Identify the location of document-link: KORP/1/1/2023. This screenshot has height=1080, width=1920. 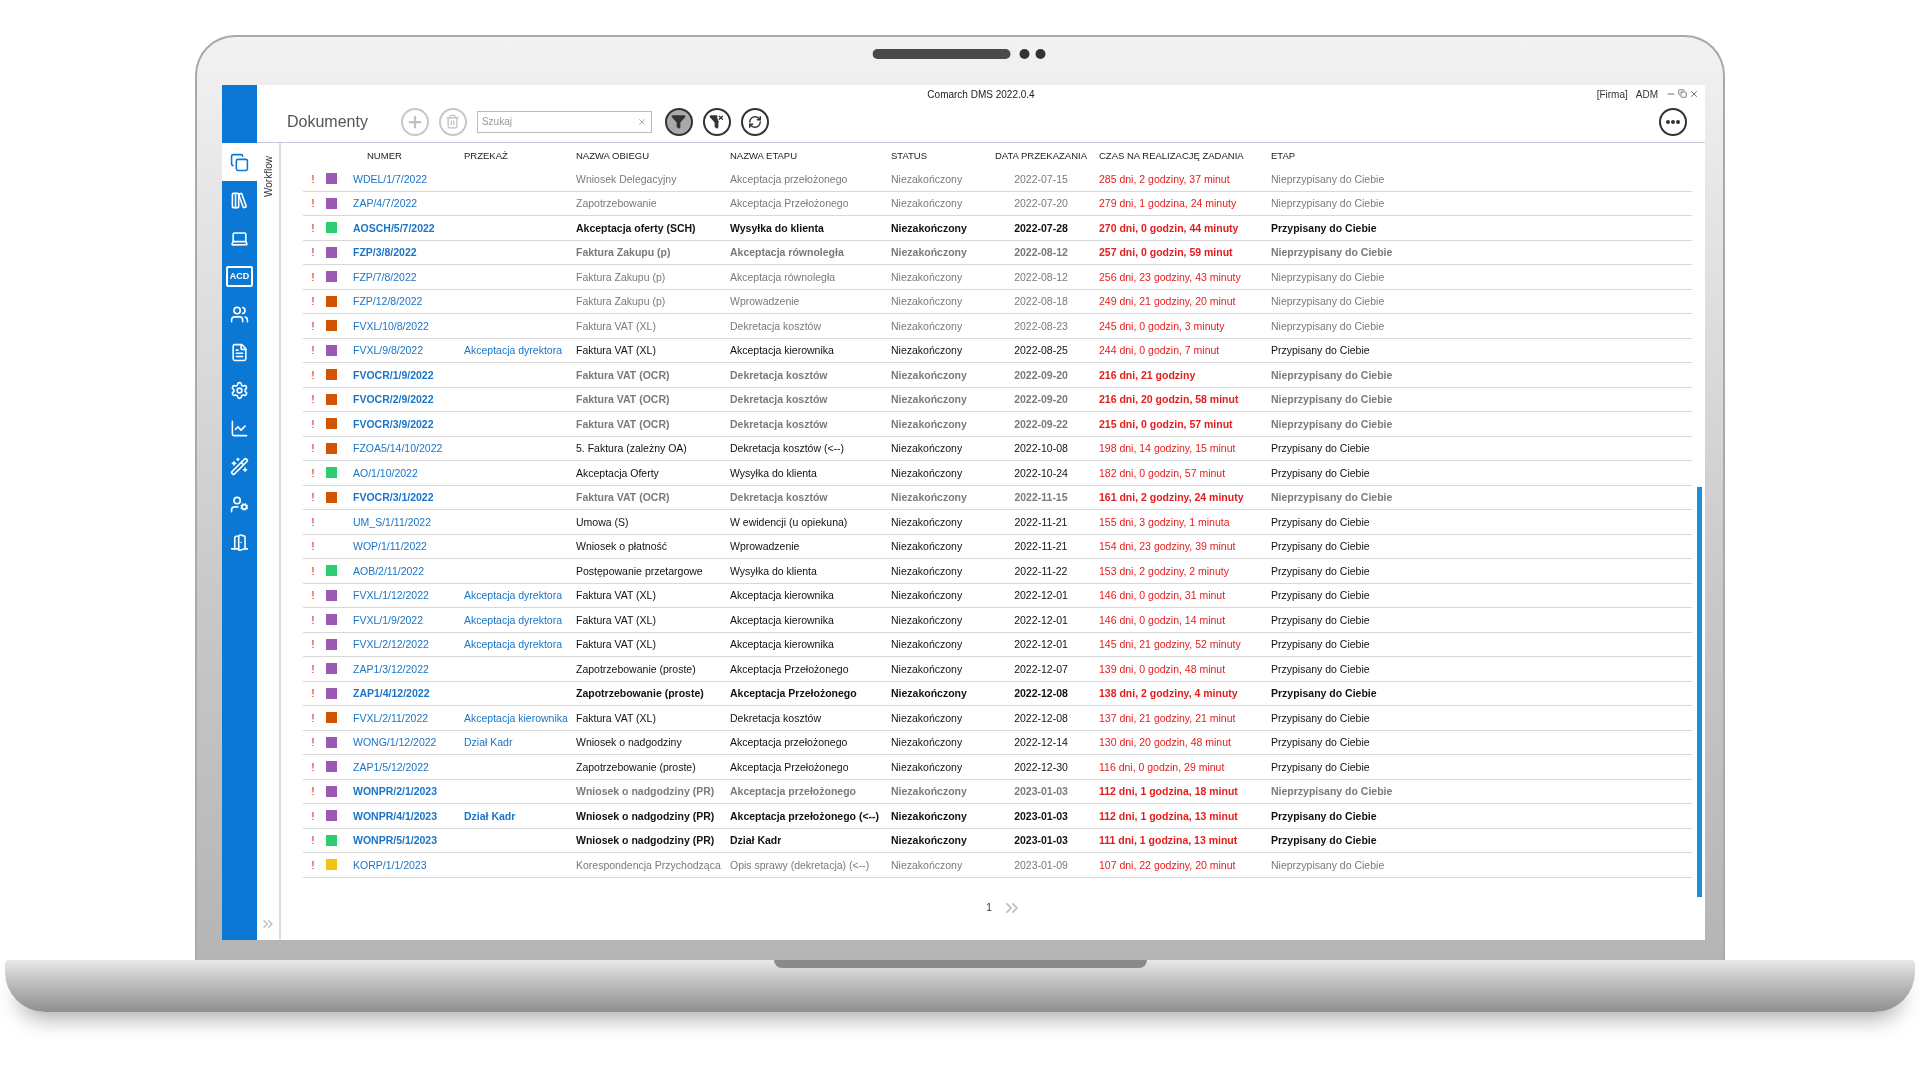
(390, 864).